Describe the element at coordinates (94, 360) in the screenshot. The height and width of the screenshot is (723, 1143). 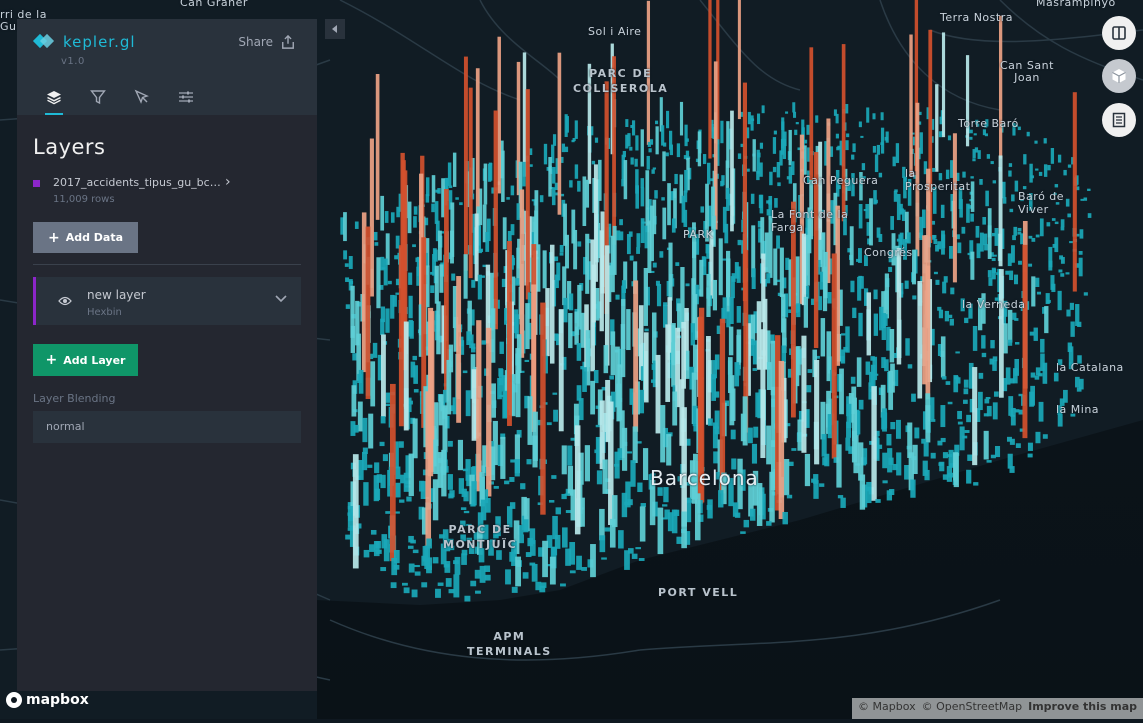
I see `add-layer-label: Add Layer` at that location.